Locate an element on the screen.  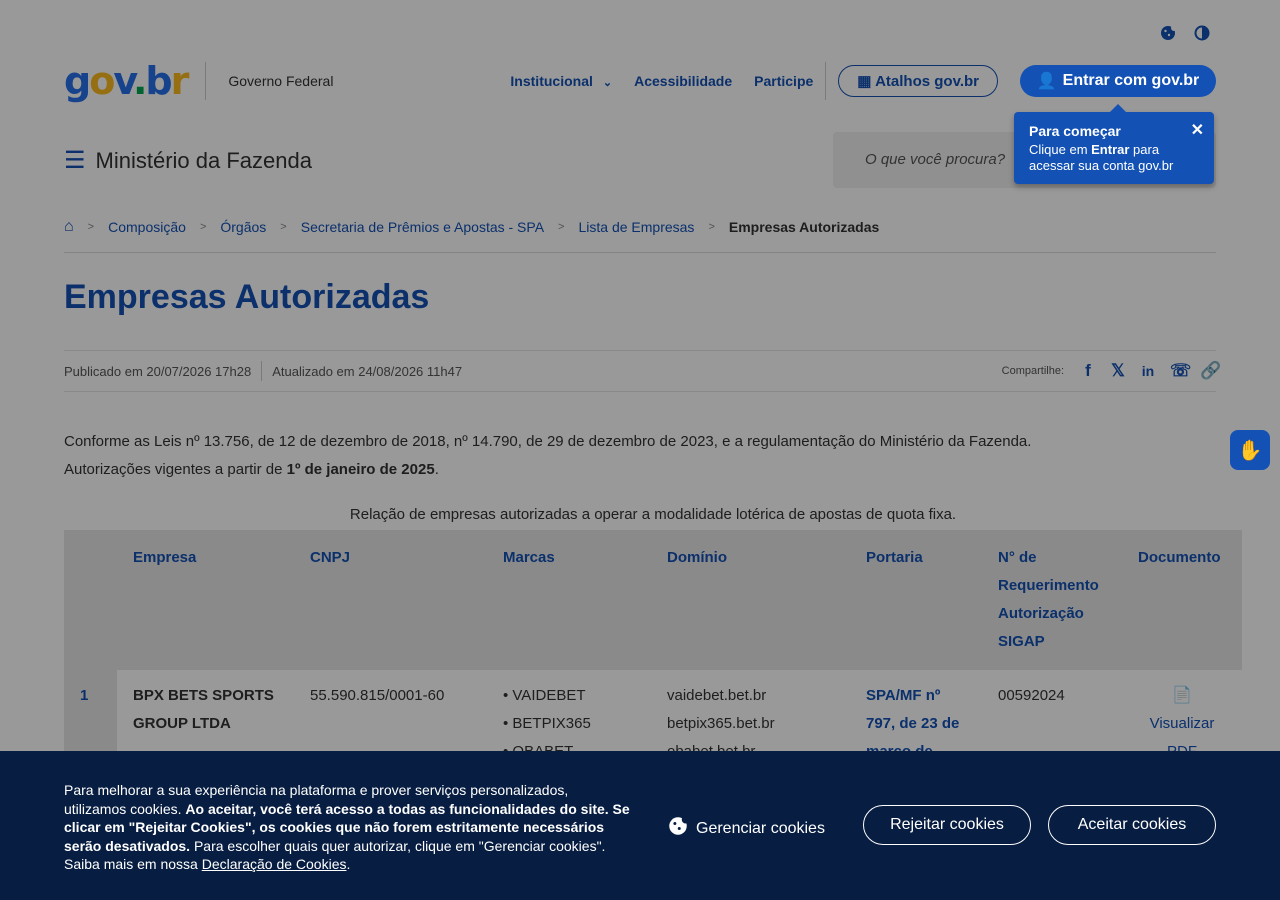
user-icon: 👤 is located at coordinates (1046, 81).